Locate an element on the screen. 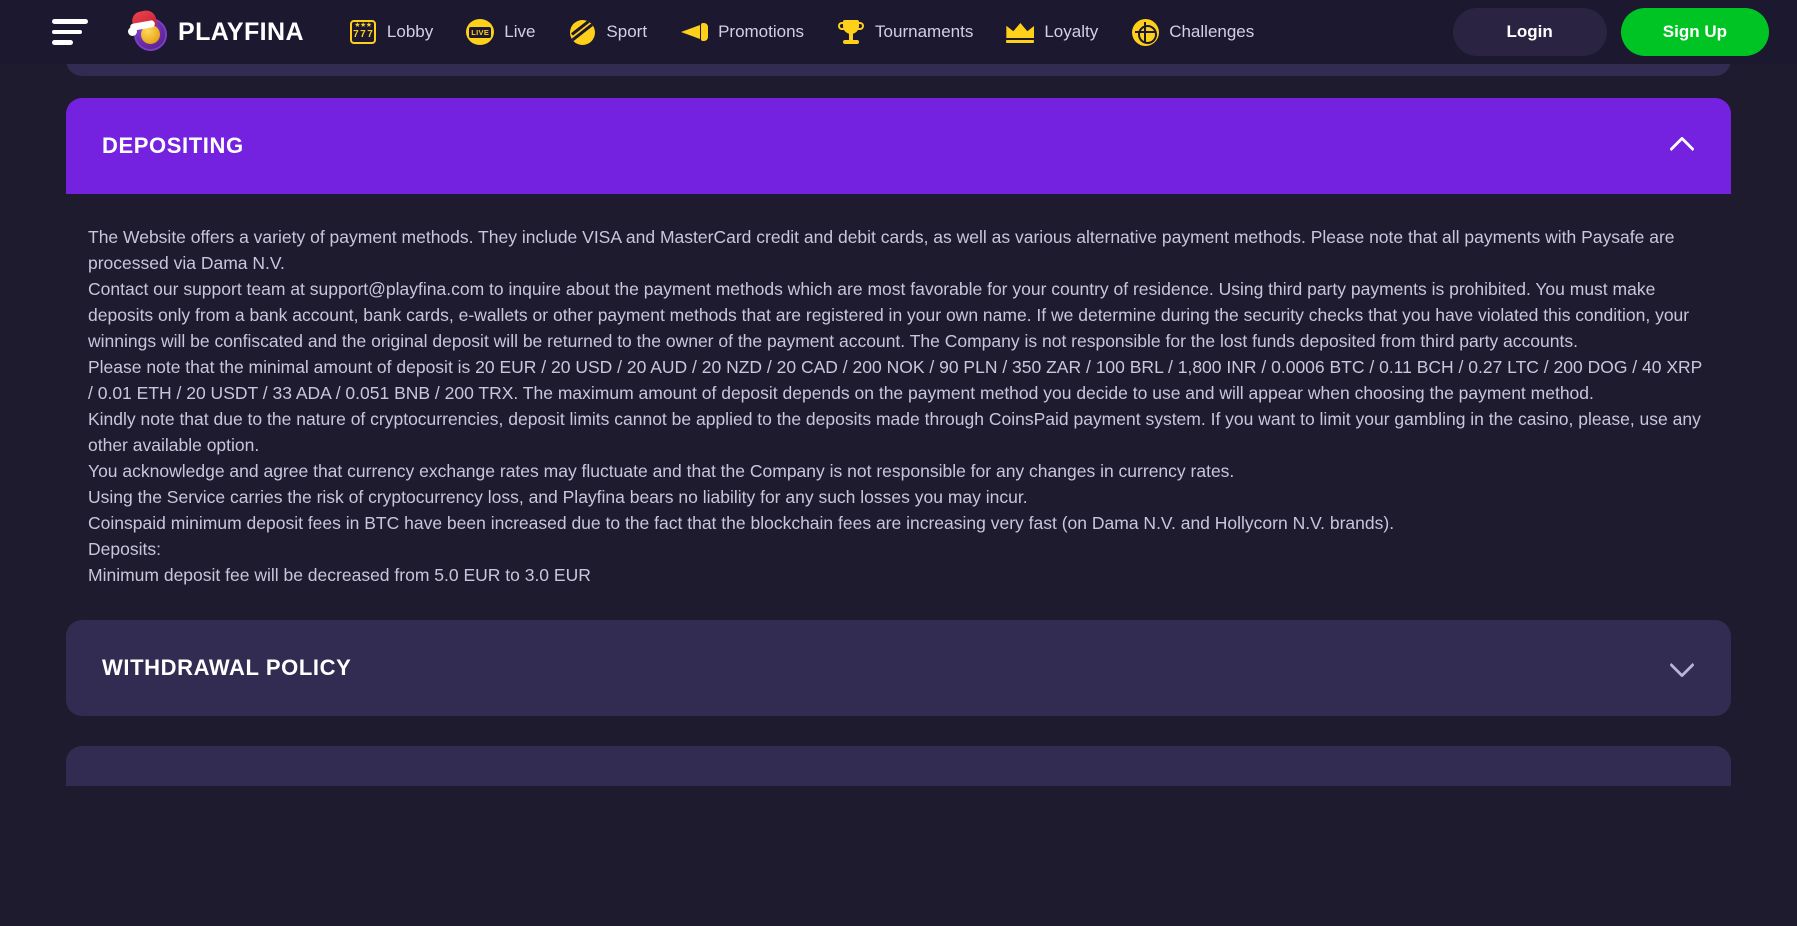 The height and width of the screenshot is (926, 1797). site-logo: PLAYFINA is located at coordinates (216, 30).